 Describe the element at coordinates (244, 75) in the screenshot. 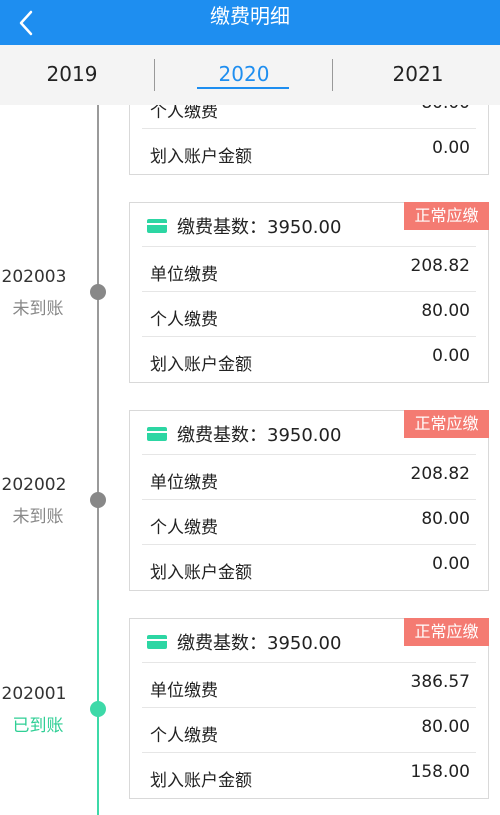

I see `tab-2020: 2020` at that location.